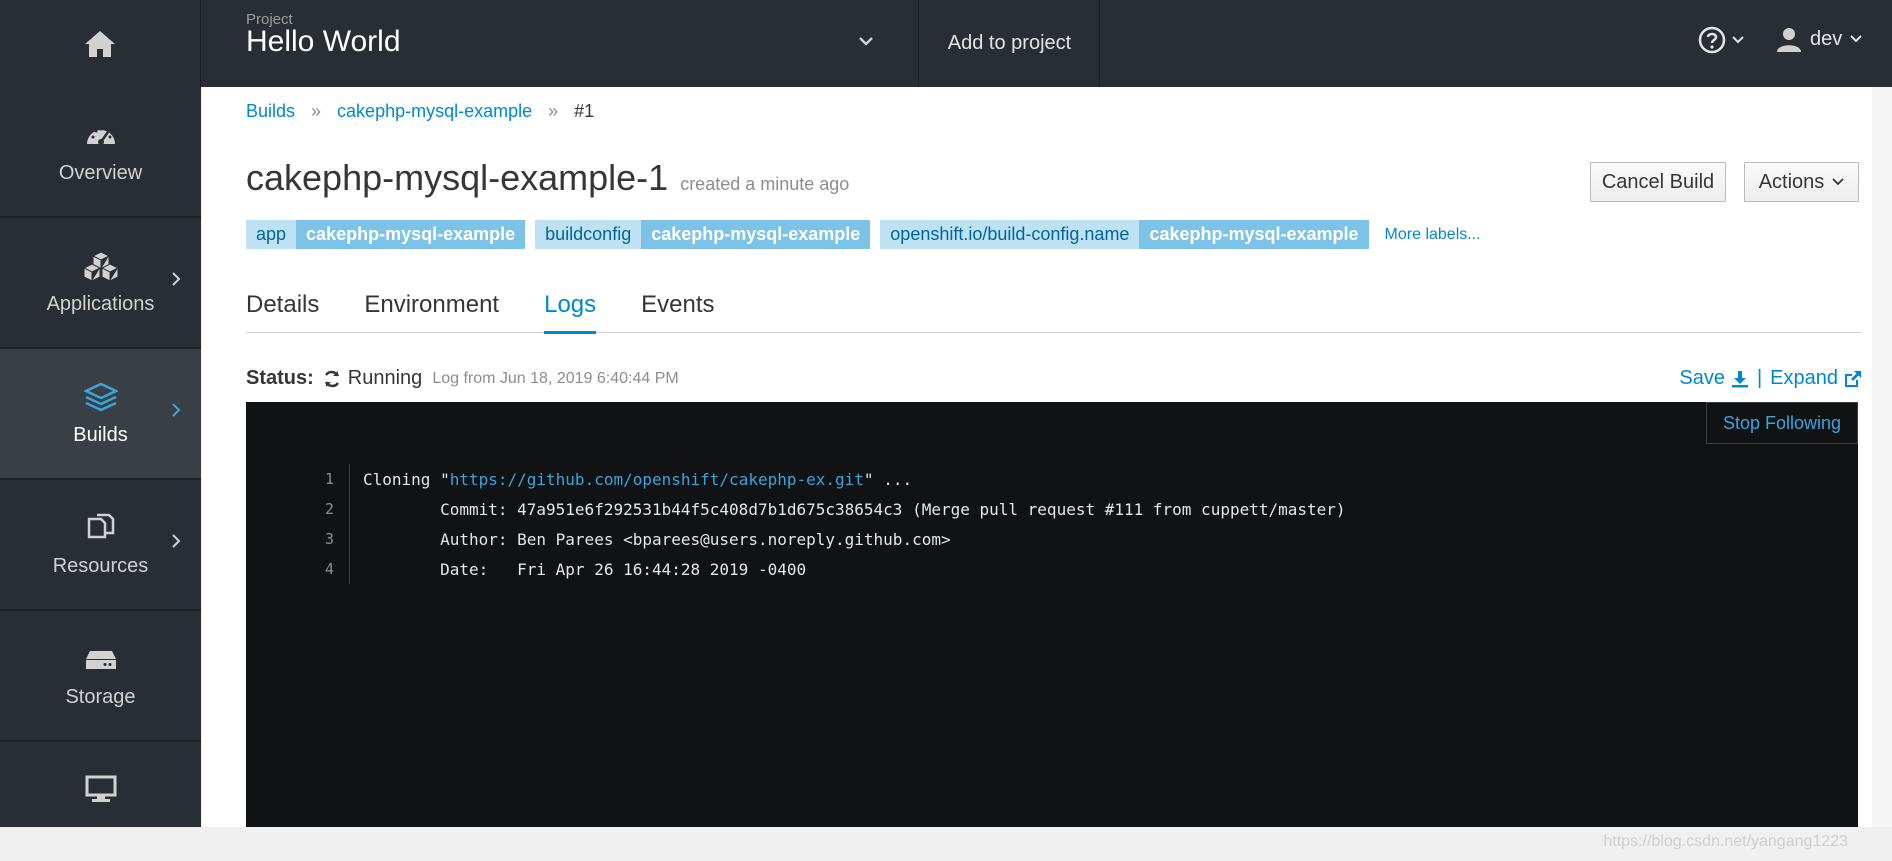 The image size is (1892, 861). Describe the element at coordinates (100, 266) in the screenshot. I see `cubes-icon` at that location.